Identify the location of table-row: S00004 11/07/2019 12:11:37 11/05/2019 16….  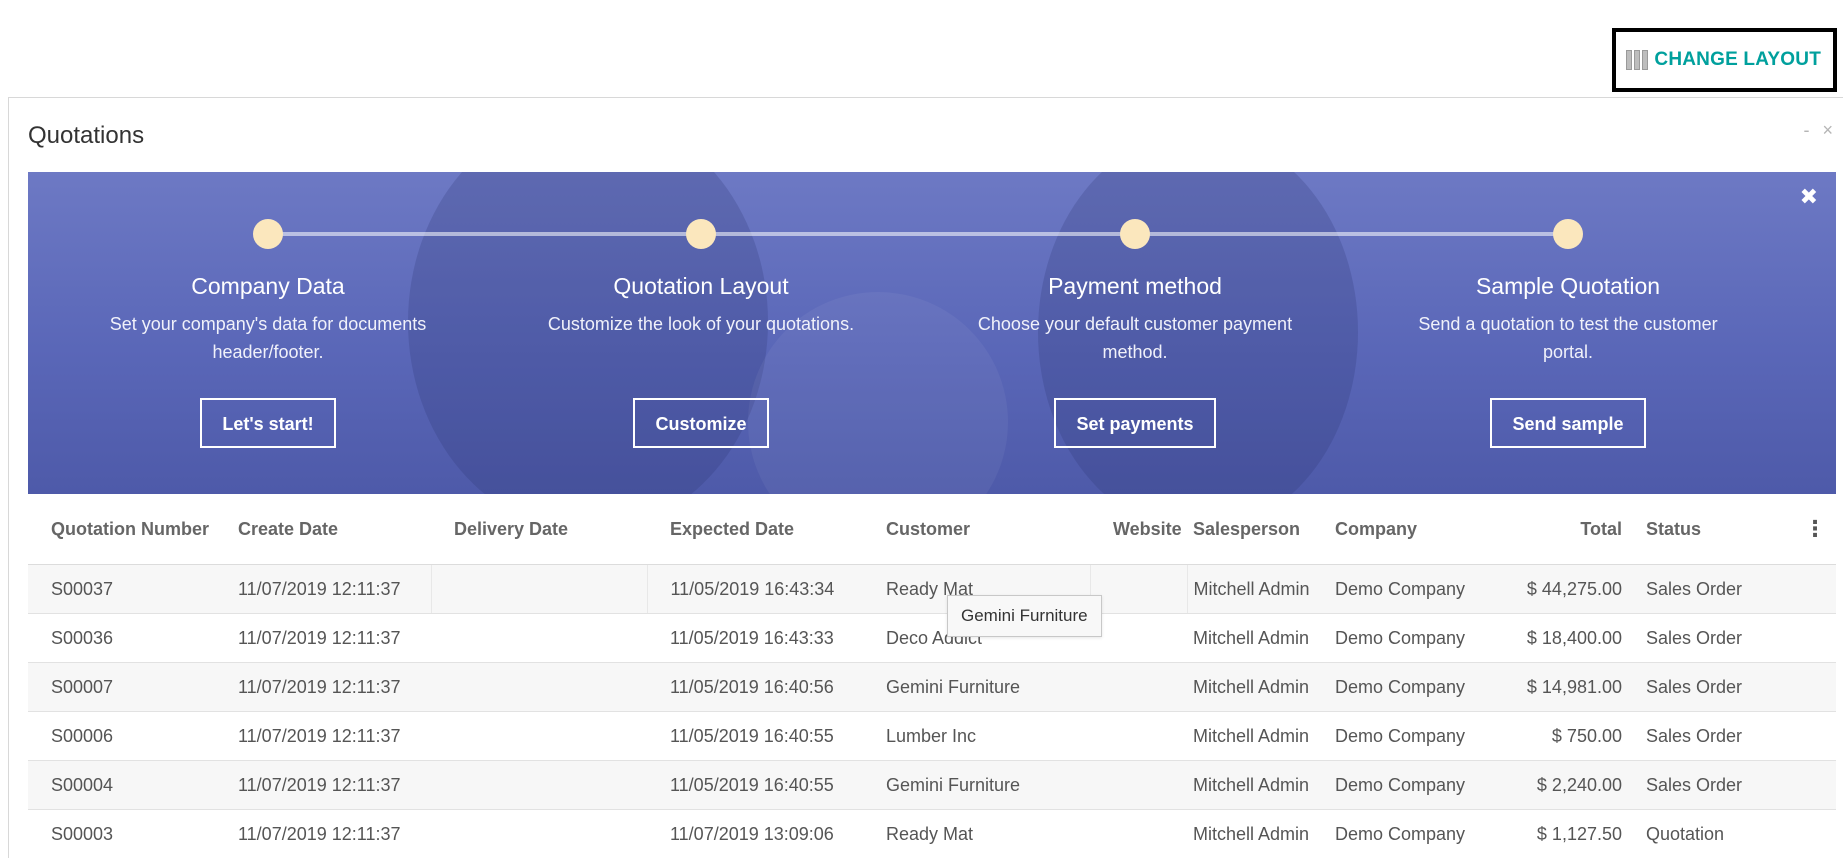
(932, 785).